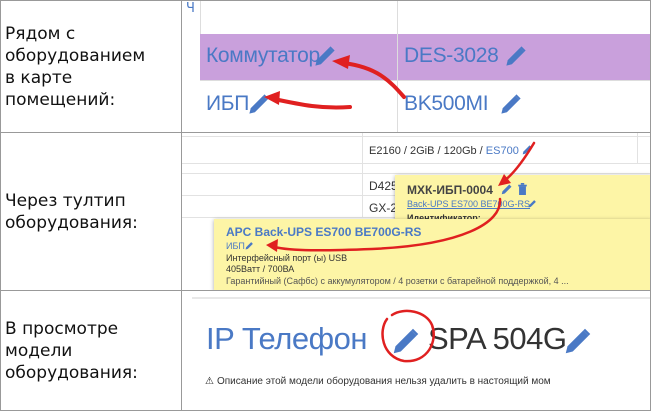 This screenshot has width=651, height=411. I want to click on tooltip-model-link: Back-UPS ES700 BE700G-RS, so click(468, 204).